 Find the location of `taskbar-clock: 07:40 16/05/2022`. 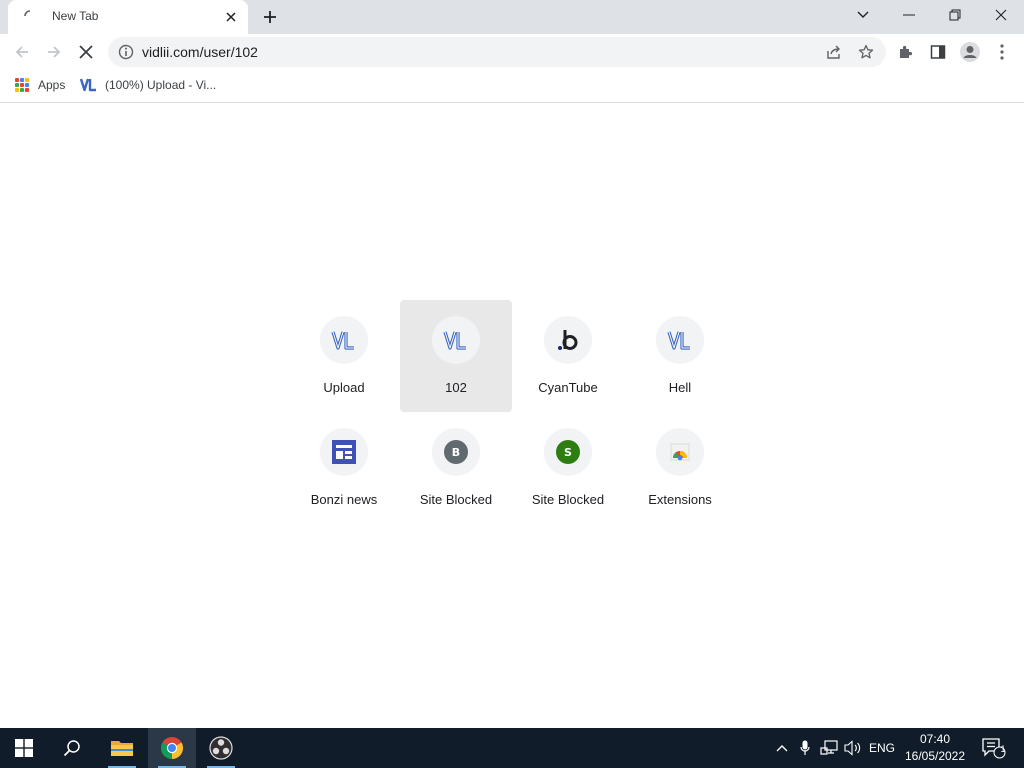

taskbar-clock: 07:40 16/05/2022 is located at coordinates (935, 748).